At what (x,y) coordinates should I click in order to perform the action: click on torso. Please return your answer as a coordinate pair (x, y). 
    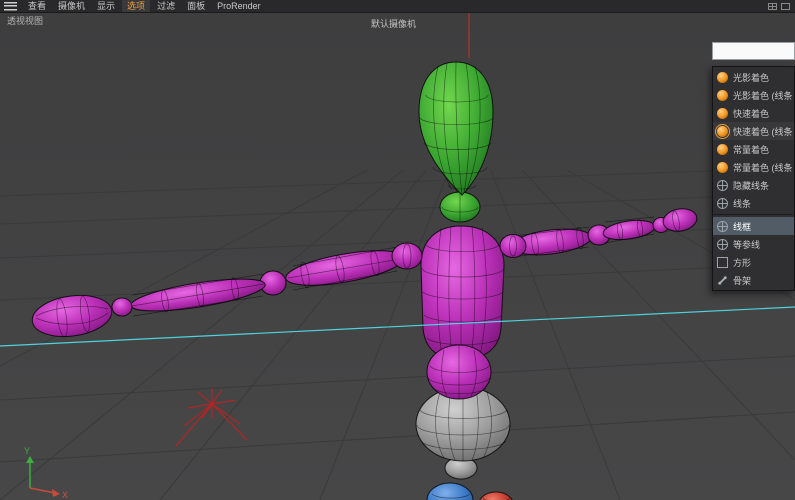
    Looking at the image, I should click on (462, 292).